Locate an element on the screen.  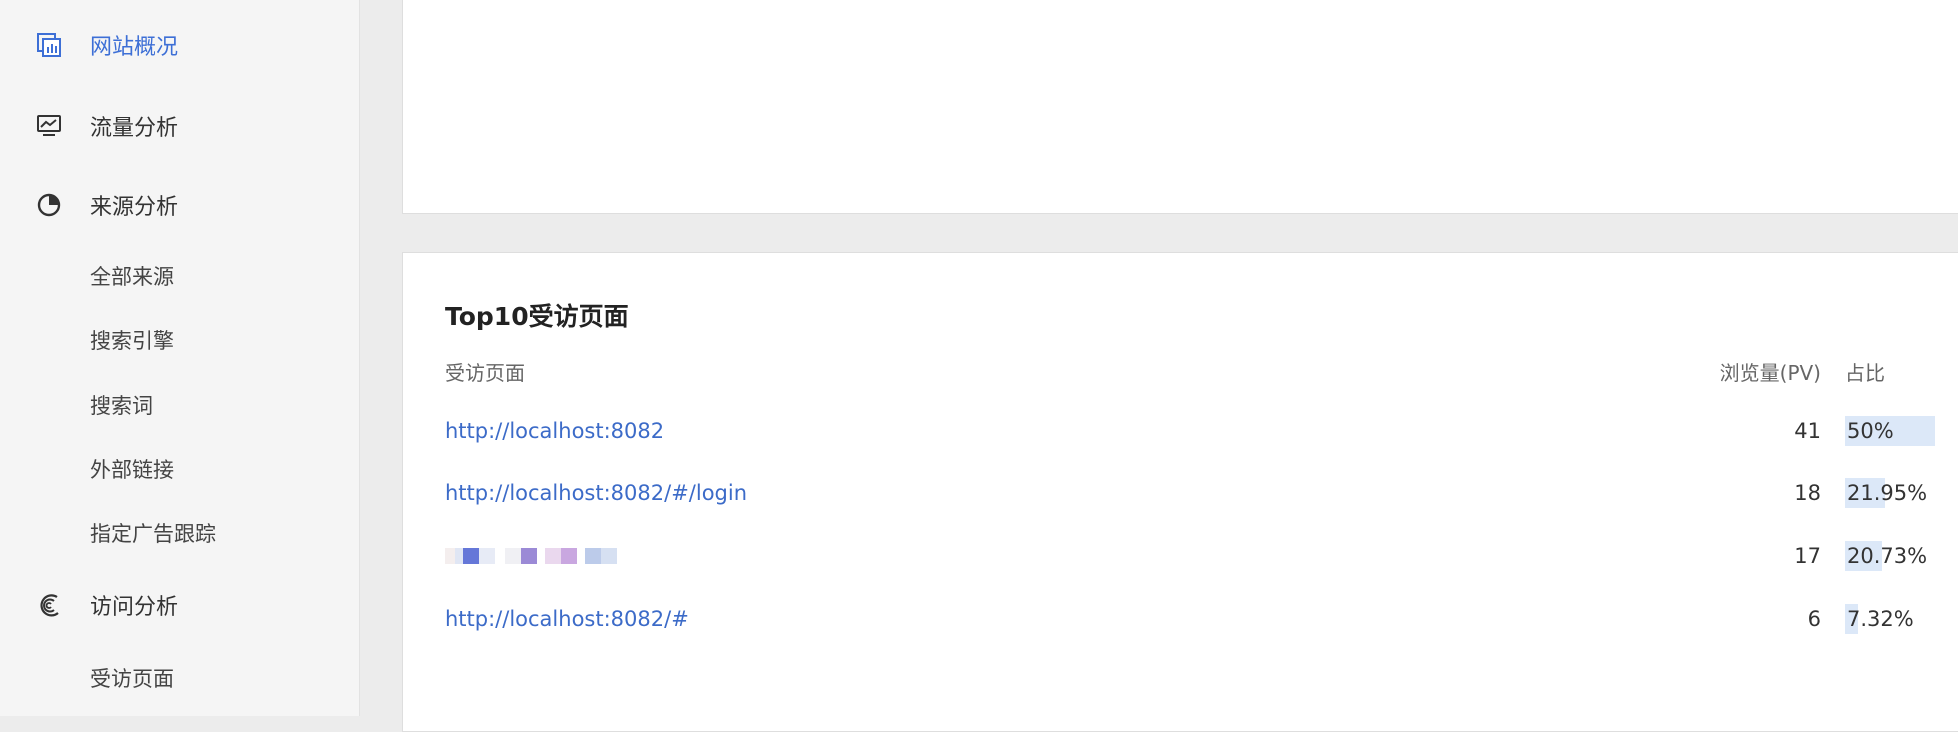
ratio-value: 21.95% is located at coordinates (1887, 493).